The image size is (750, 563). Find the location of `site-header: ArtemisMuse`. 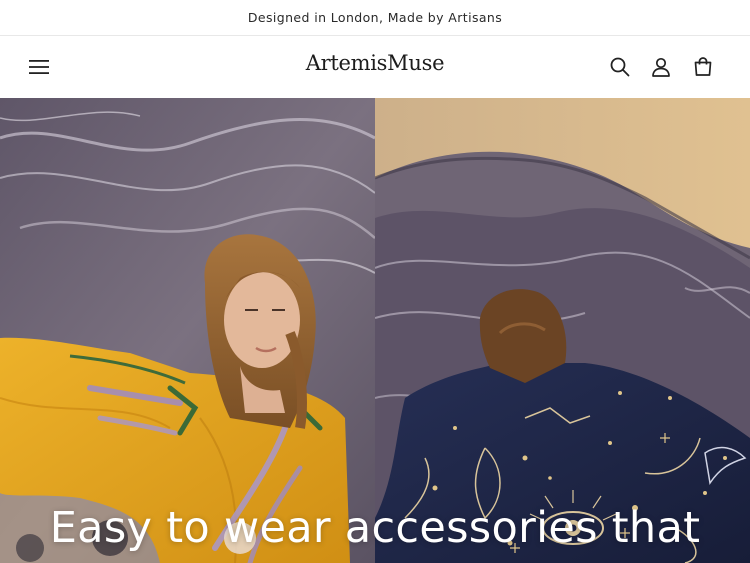

site-header: ArtemisMuse is located at coordinates (375, 67).